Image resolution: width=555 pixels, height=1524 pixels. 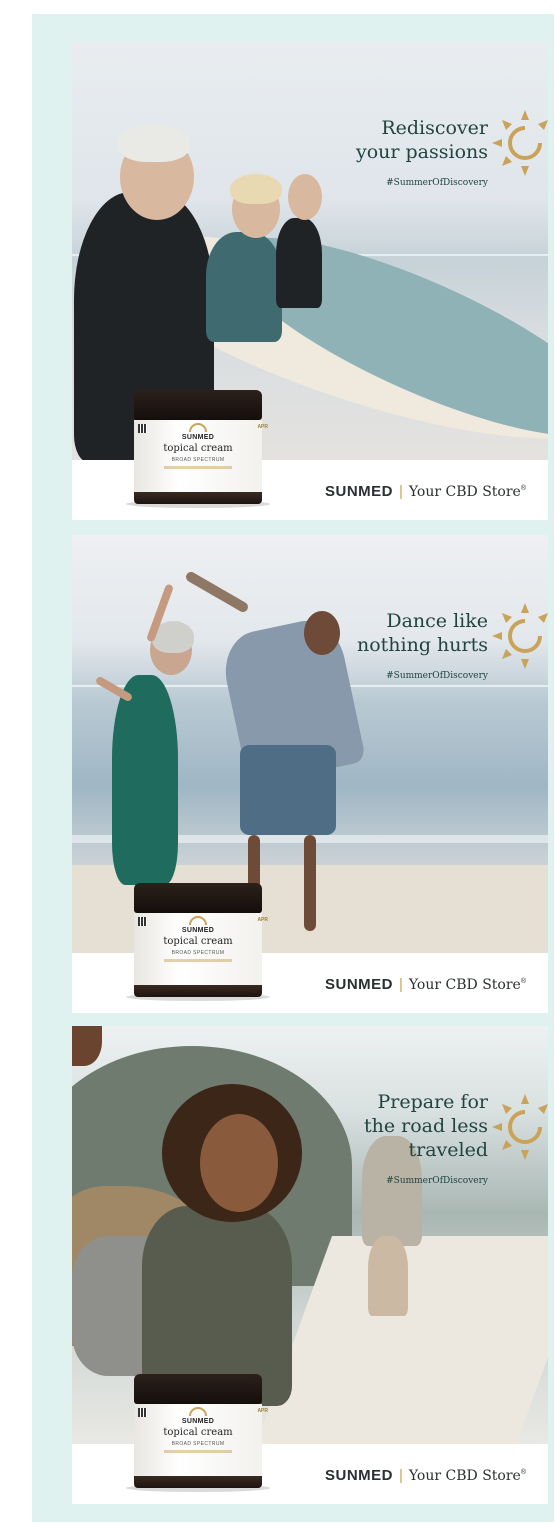 I want to click on headline-line: the road less, so click(x=425, y=1126).